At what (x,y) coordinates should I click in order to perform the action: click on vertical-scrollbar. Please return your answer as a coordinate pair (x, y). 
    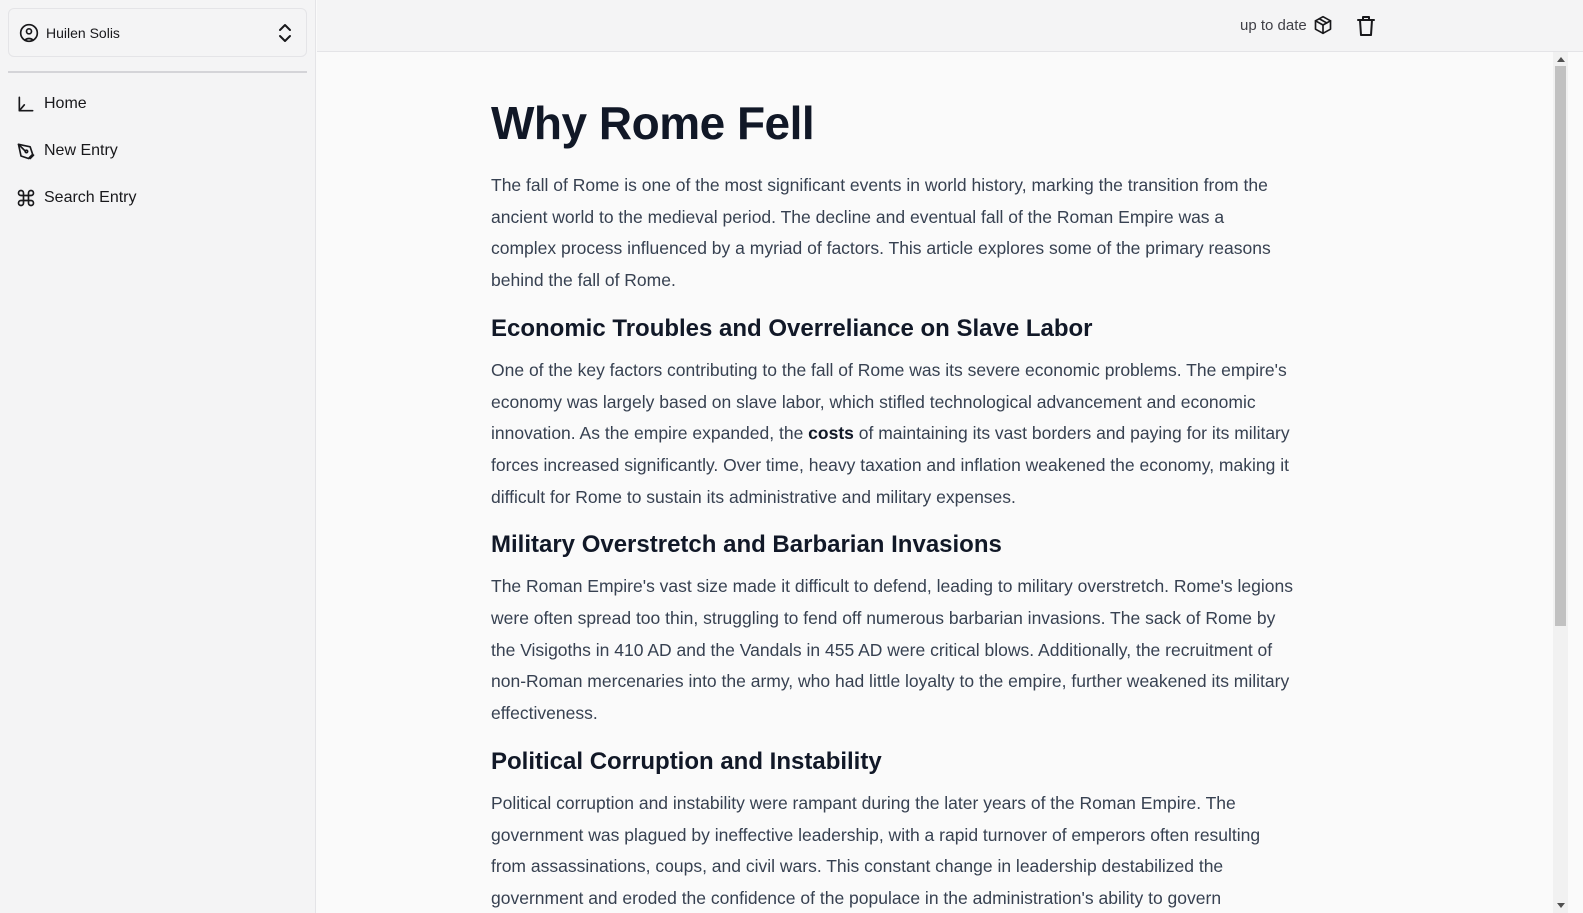
    Looking at the image, I should click on (1560, 482).